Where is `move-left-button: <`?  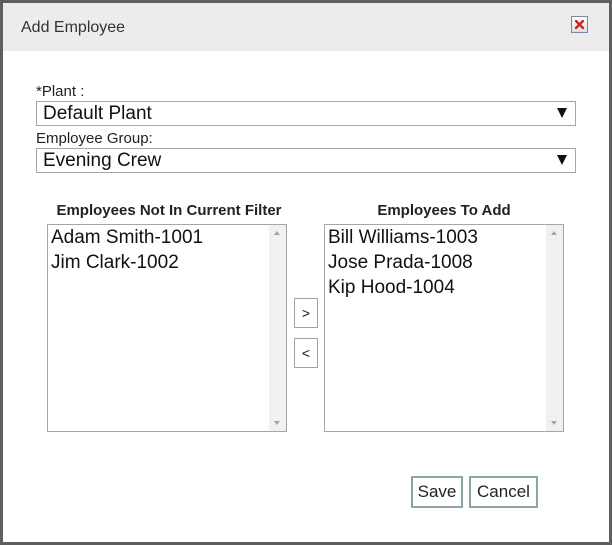
move-left-button: < is located at coordinates (306, 353).